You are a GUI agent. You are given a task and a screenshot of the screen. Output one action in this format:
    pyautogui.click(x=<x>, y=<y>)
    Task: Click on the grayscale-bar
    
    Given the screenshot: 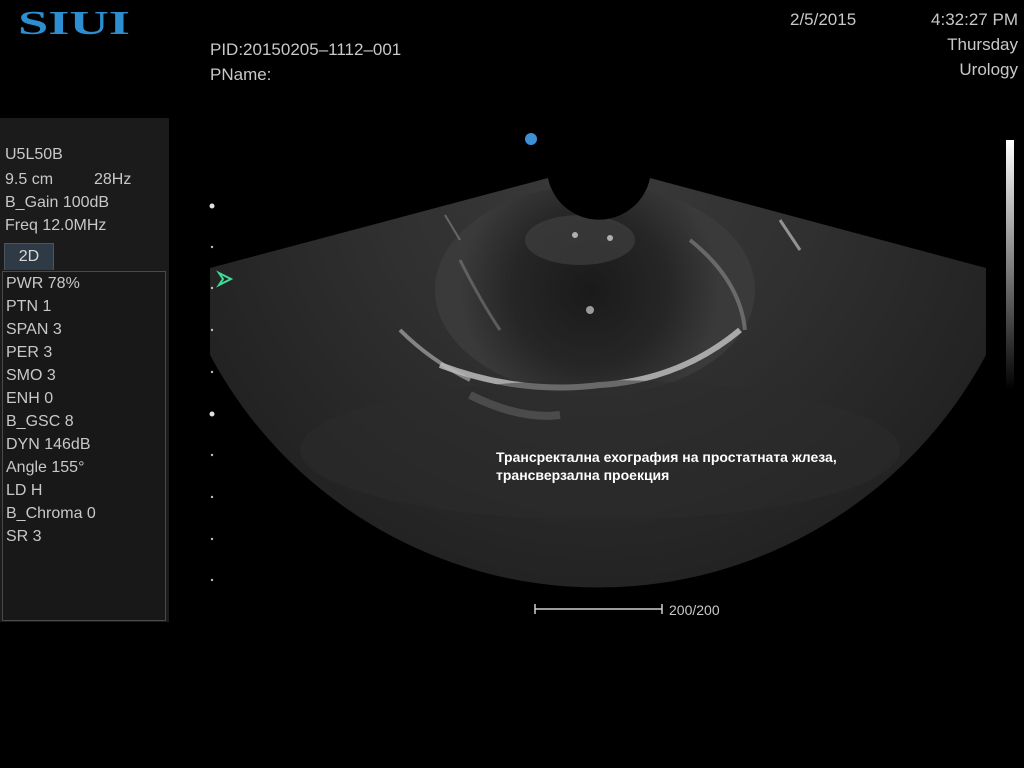 What is the action you would take?
    pyautogui.click(x=1010, y=265)
    